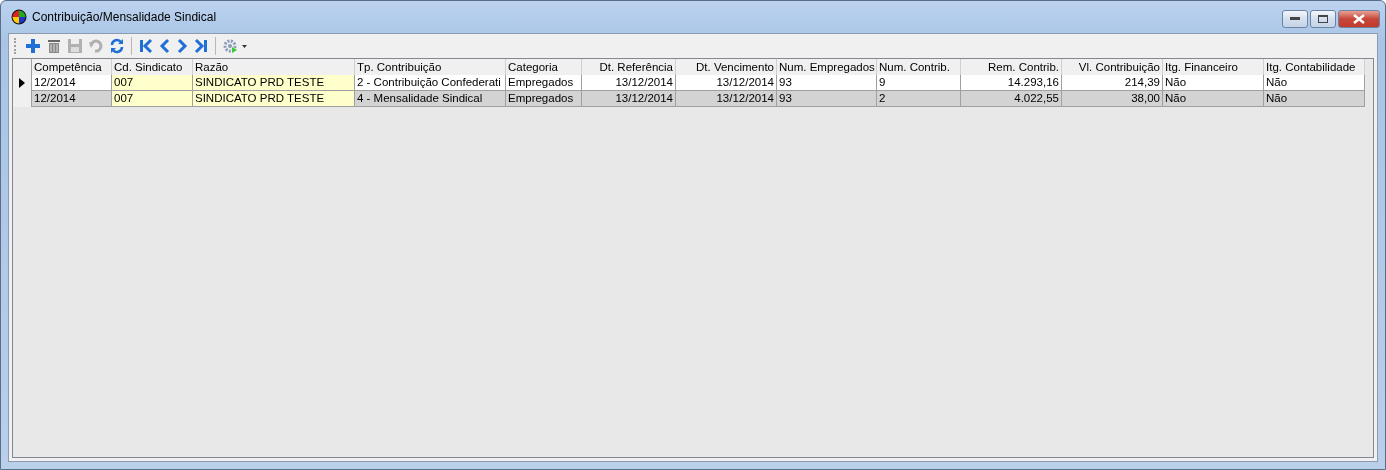  What do you see at coordinates (165, 45) in the screenshot?
I see `previous-icon` at bounding box center [165, 45].